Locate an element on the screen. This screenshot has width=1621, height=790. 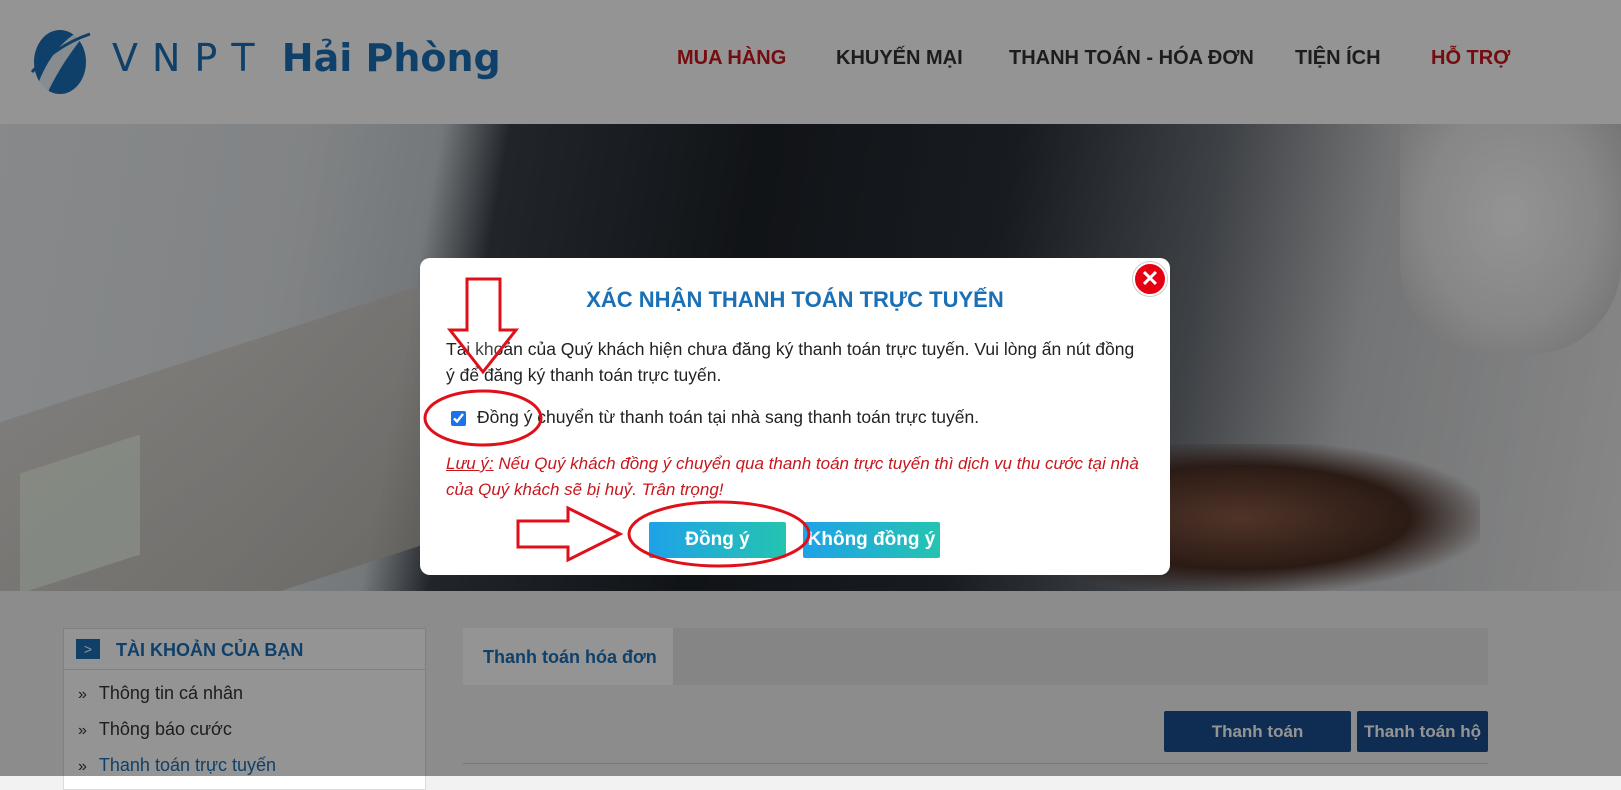
agree-button: Đồng ý is located at coordinates (717, 540).